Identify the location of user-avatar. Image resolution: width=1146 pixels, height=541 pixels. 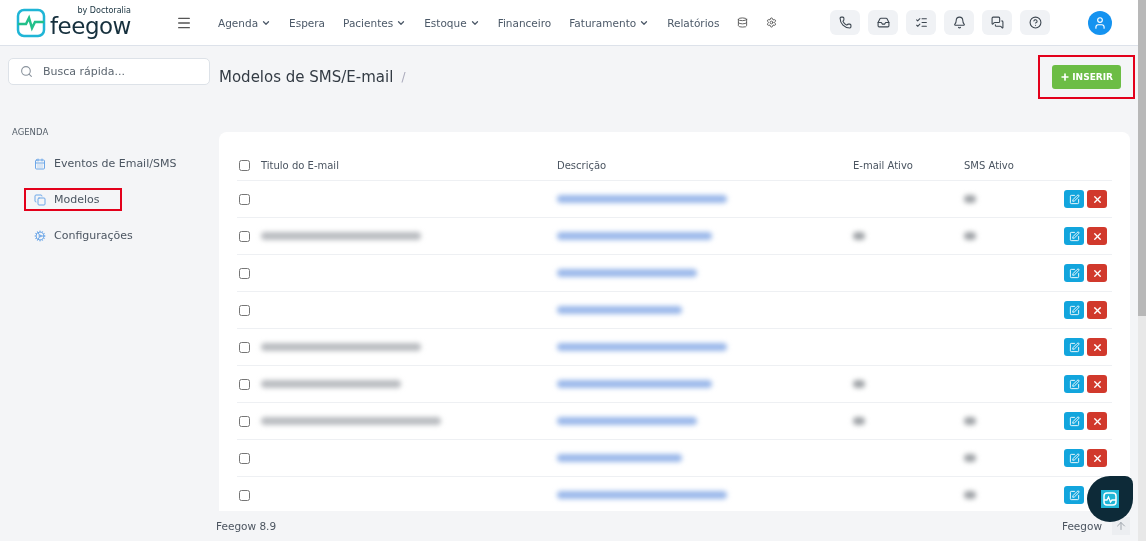
(1100, 22).